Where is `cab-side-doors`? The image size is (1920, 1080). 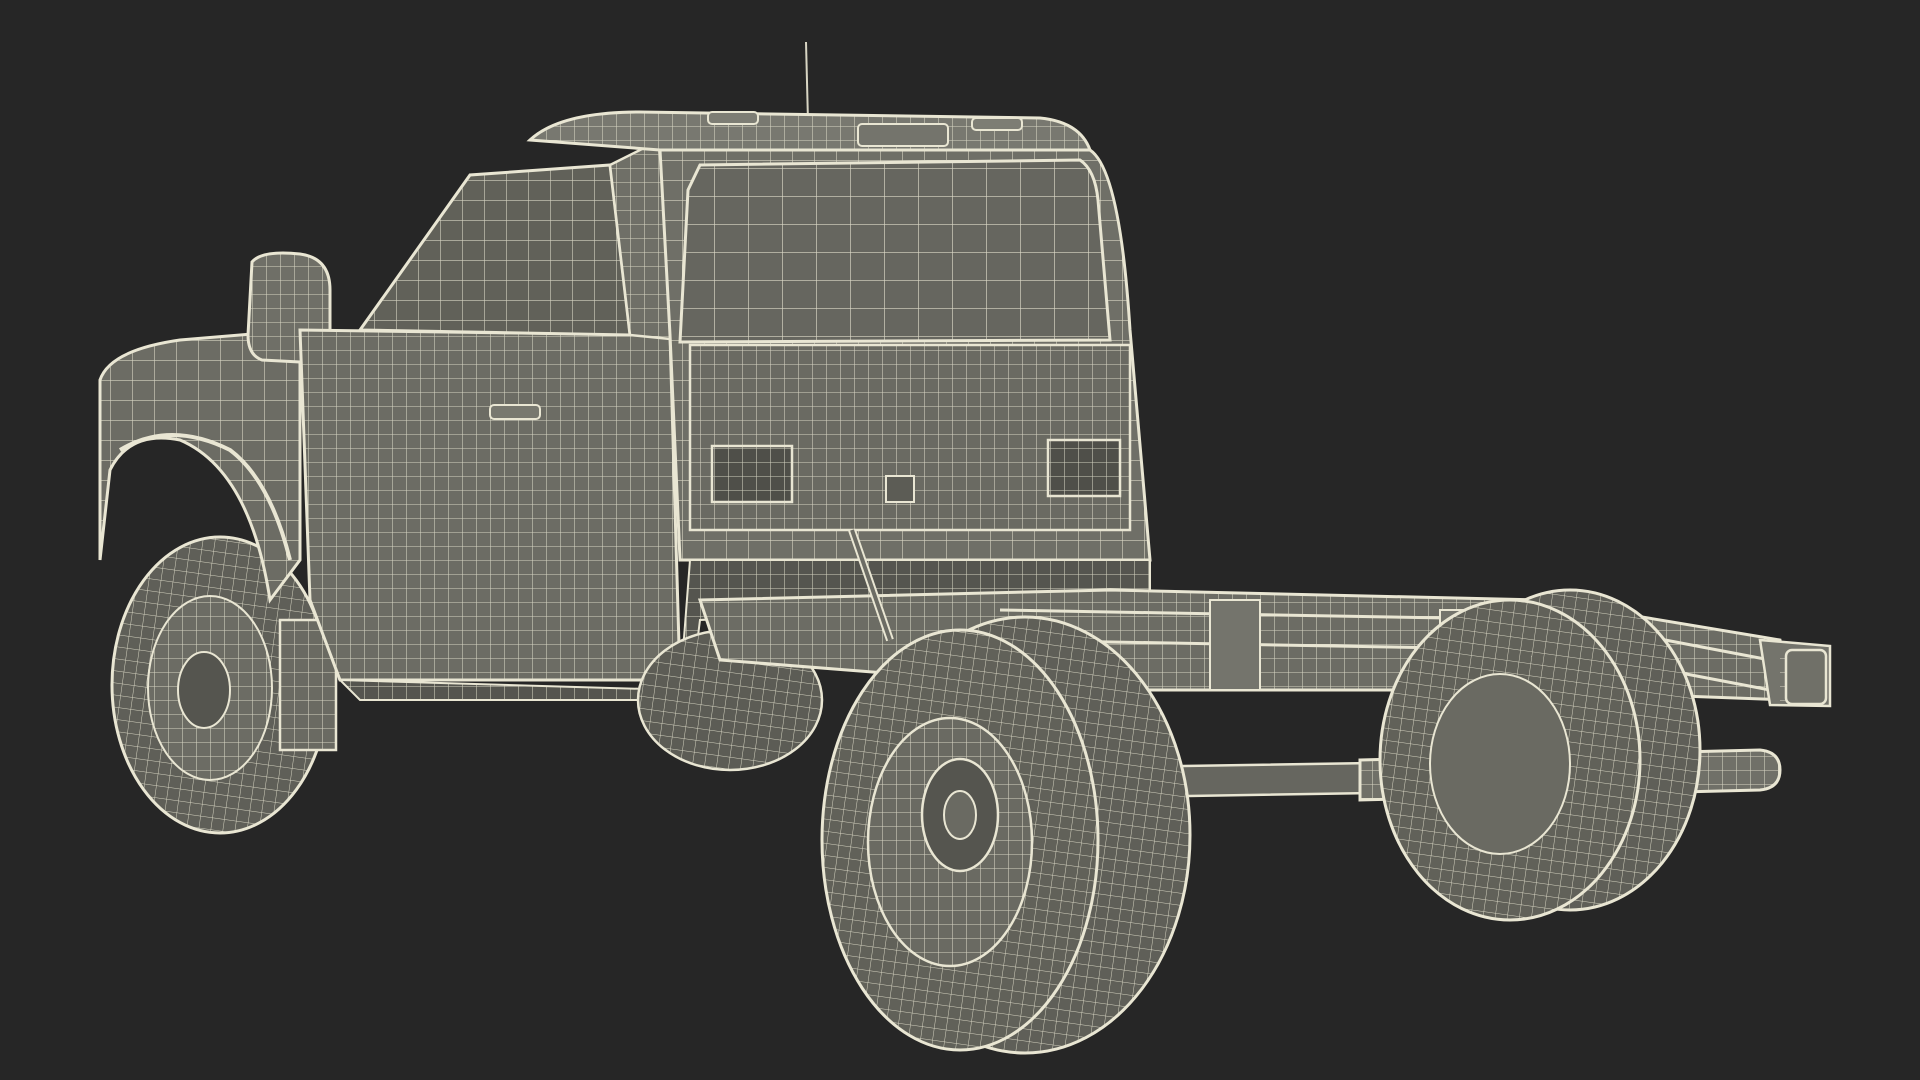
cab-side-doors is located at coordinates (490, 505).